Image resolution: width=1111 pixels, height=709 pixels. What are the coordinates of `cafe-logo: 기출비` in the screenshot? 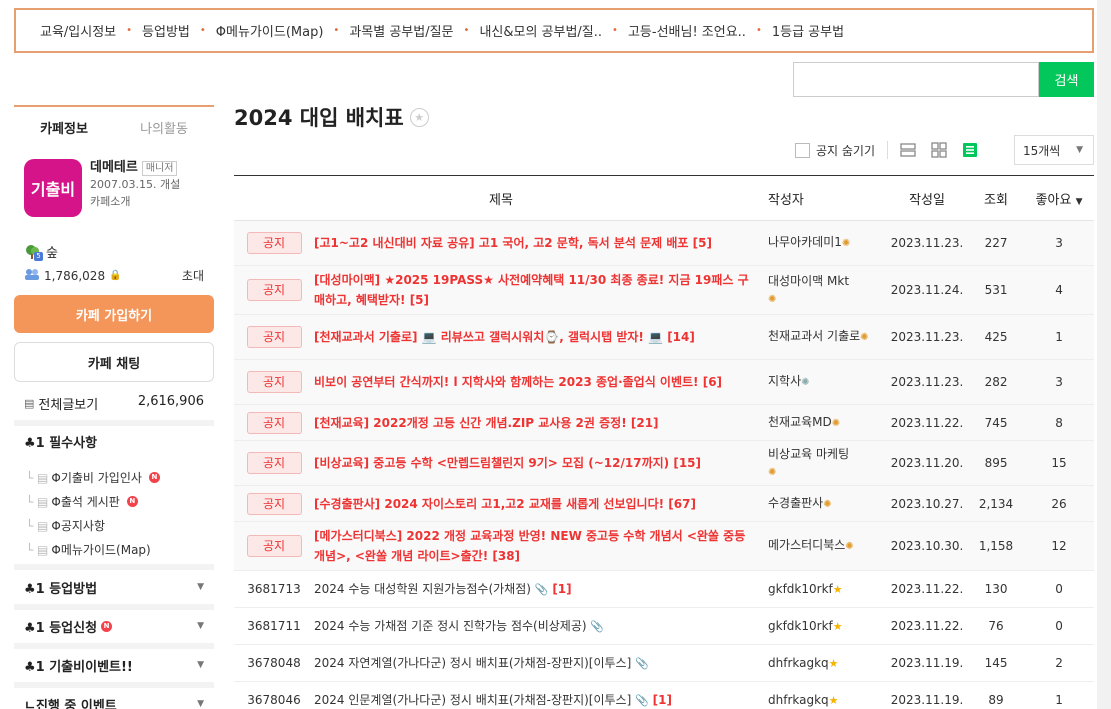 It's located at (53, 188).